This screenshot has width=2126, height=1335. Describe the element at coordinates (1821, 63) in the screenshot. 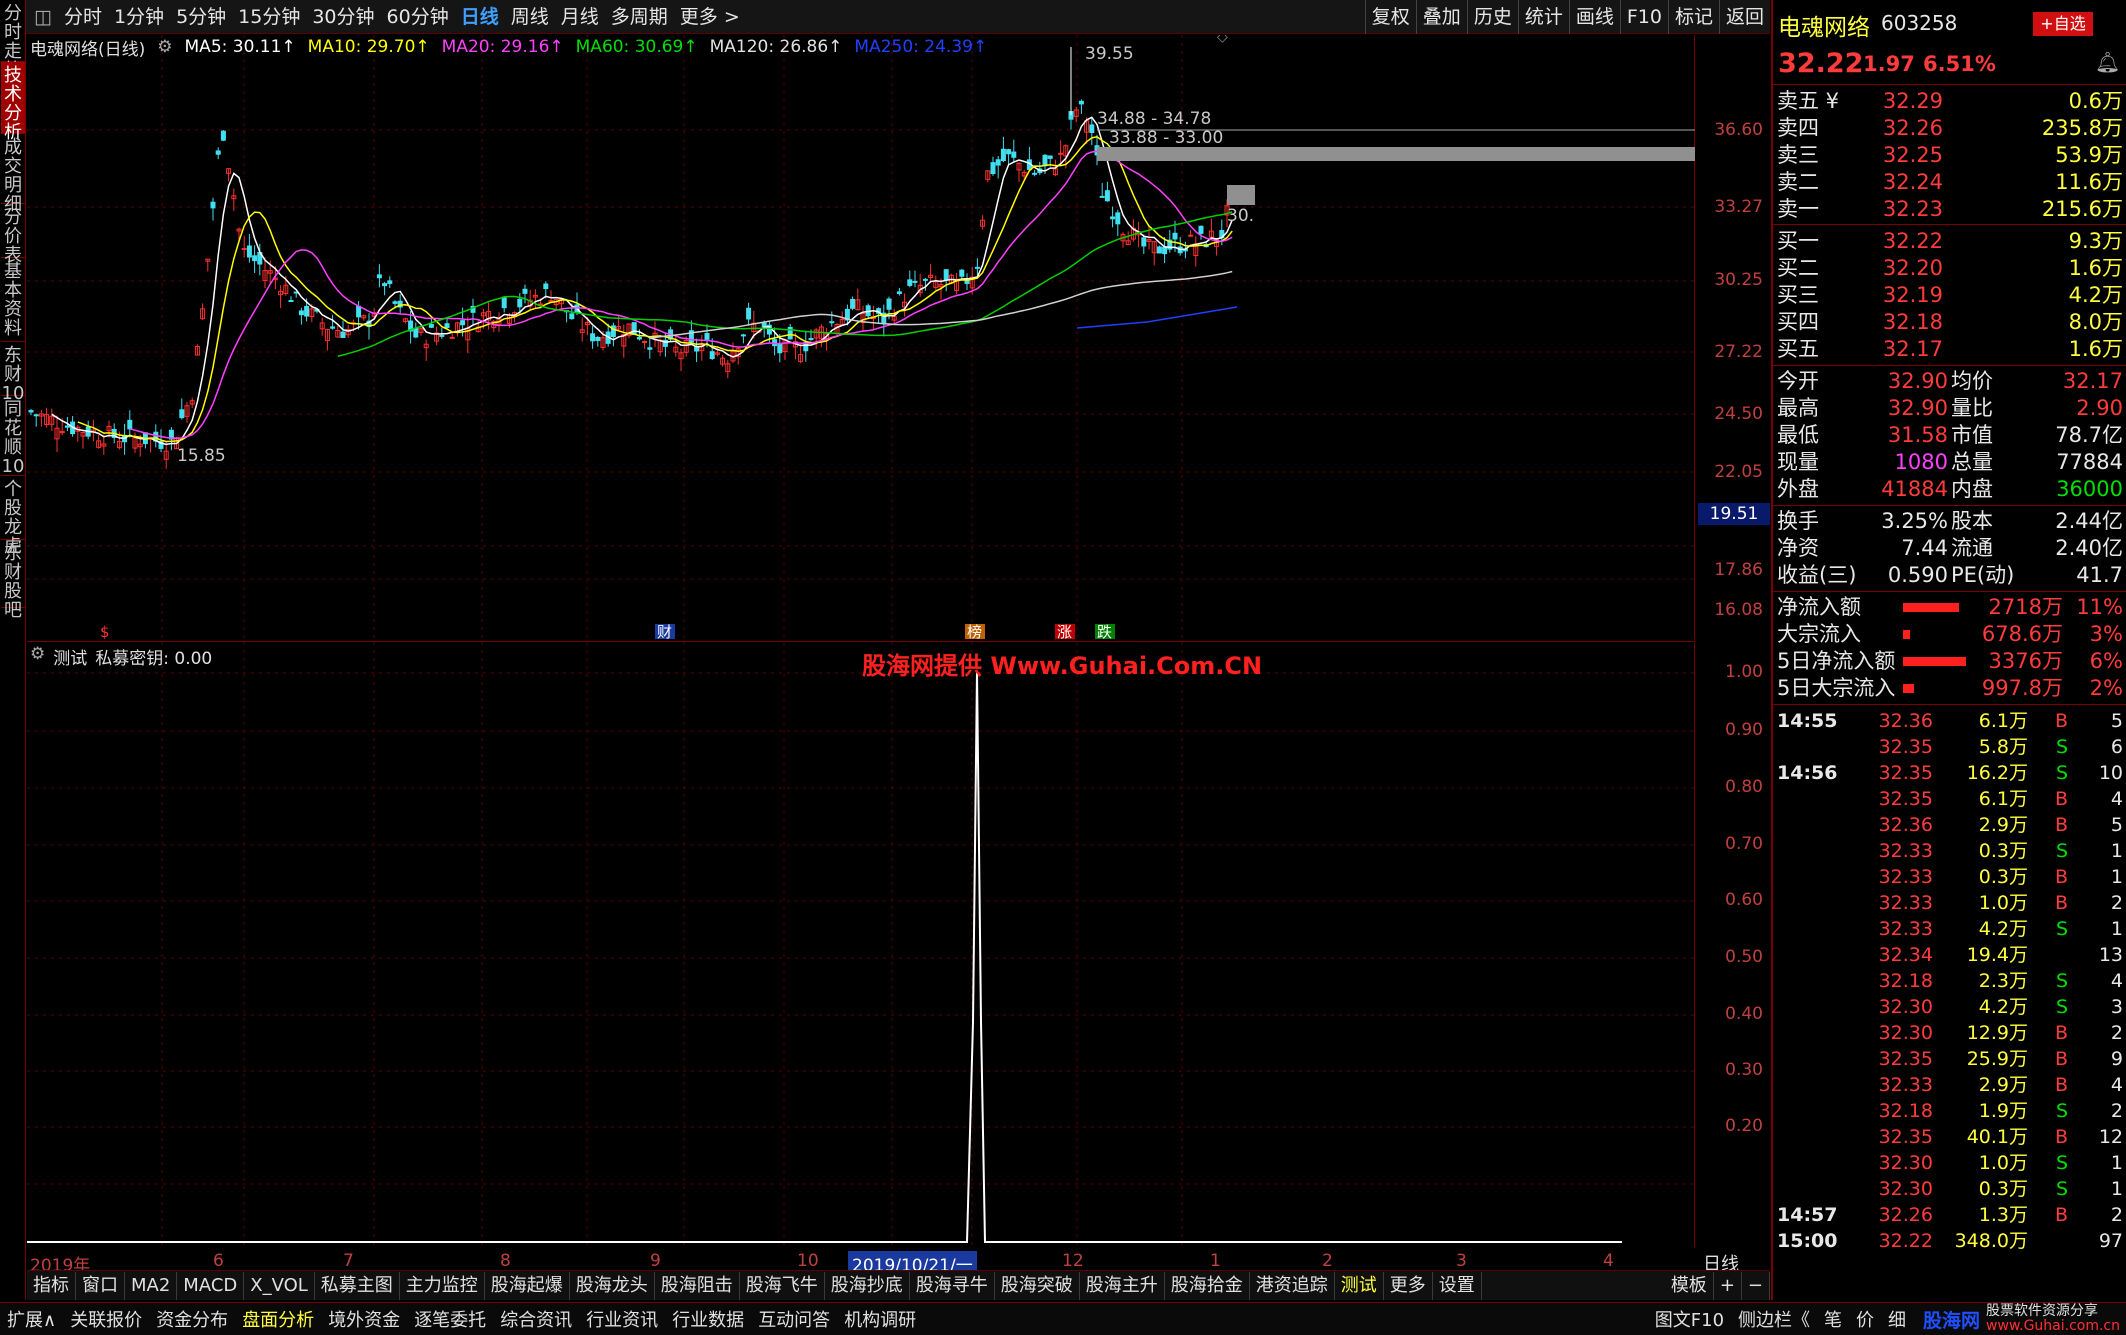

I see `last-price: 32.22` at that location.